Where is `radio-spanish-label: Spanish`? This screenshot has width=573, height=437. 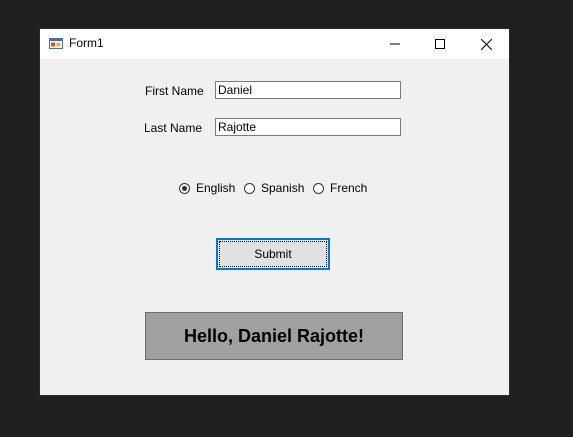 radio-spanish-label: Spanish is located at coordinates (283, 188).